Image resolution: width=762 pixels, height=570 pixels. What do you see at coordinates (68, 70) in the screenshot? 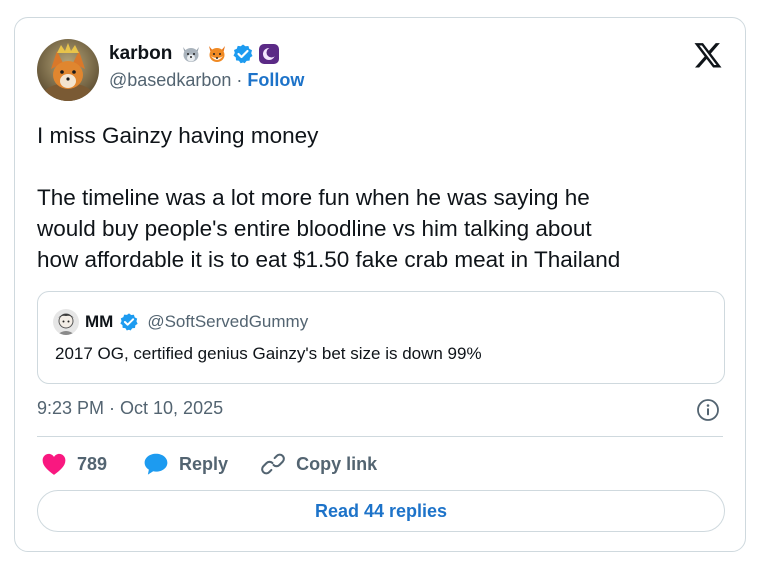
I see `author-avatar` at bounding box center [68, 70].